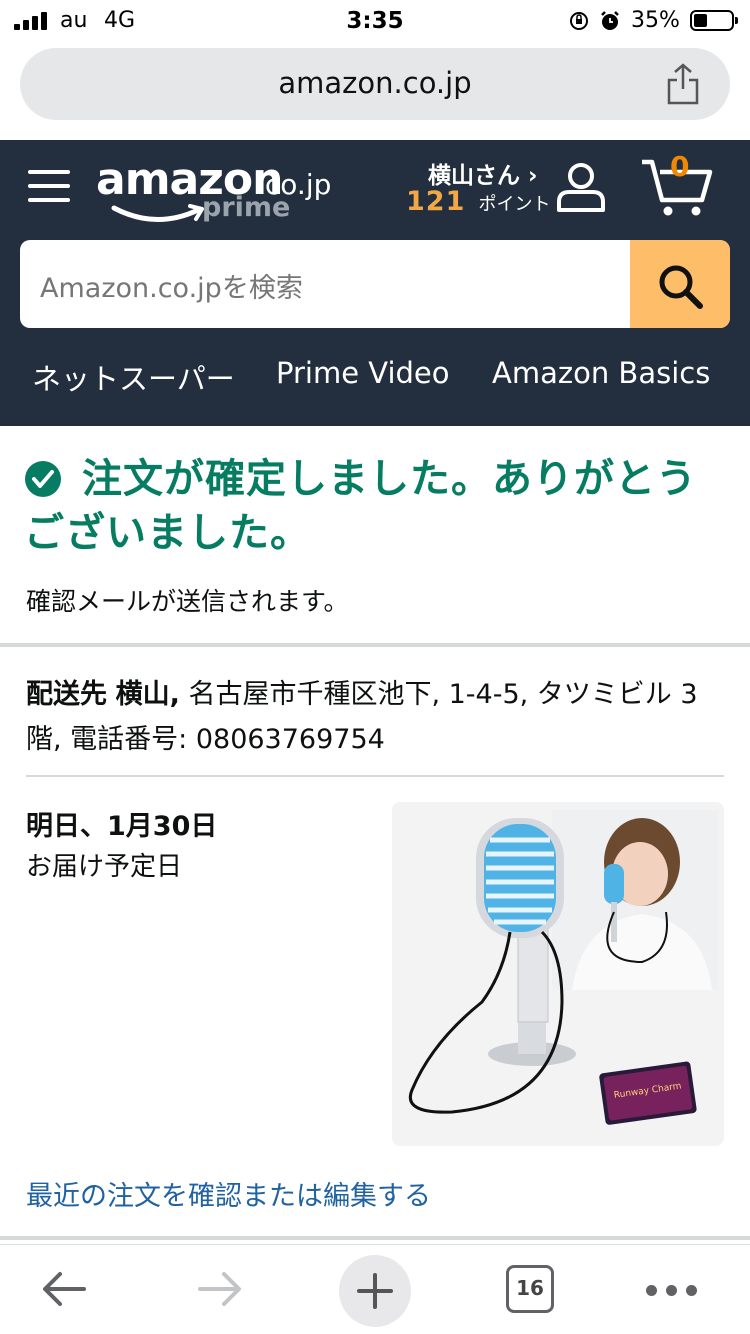 This screenshot has height=1334, width=750. What do you see at coordinates (581, 187) in the screenshot?
I see `account-icon` at bounding box center [581, 187].